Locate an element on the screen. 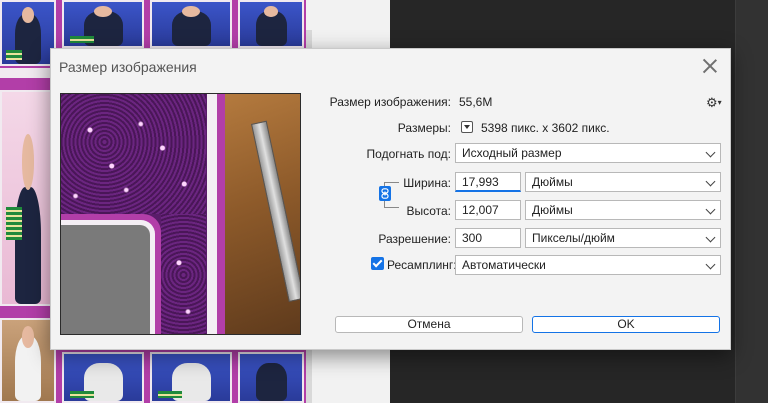  resample-checkbox is located at coordinates (377, 263).